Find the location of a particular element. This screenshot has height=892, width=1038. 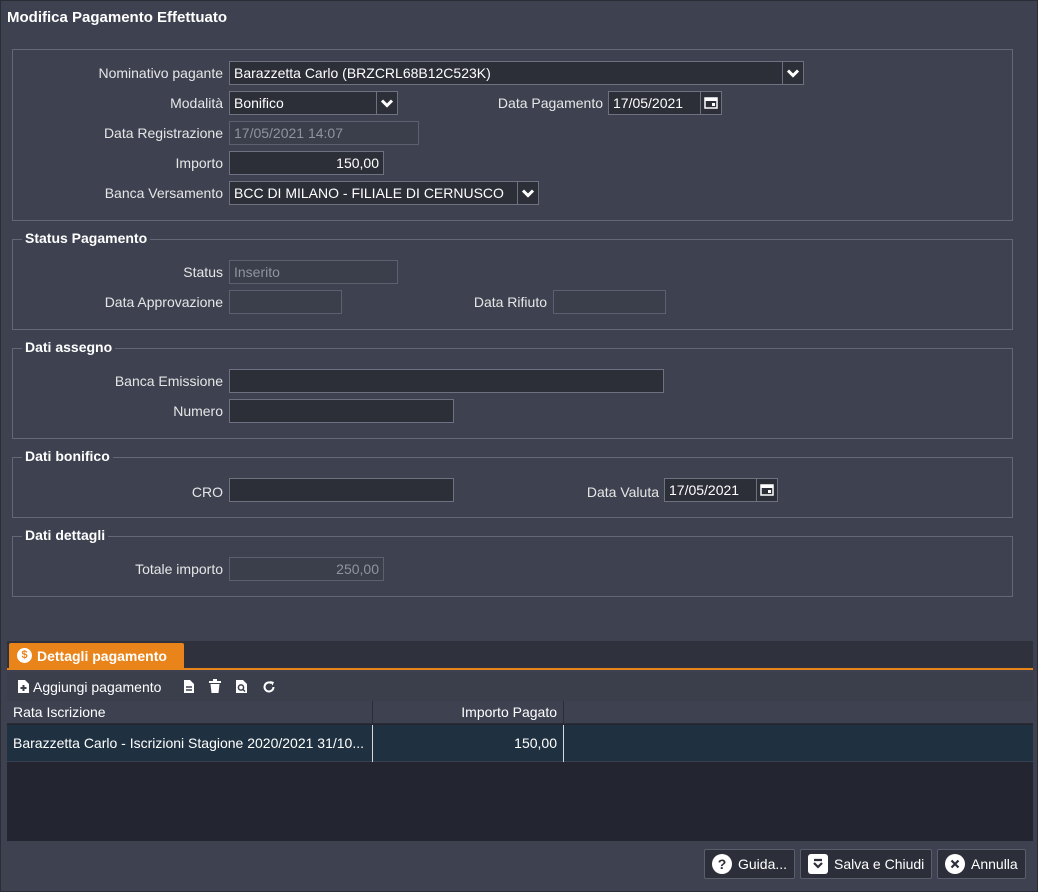

tab-bar: $ Dettagli pagamento is located at coordinates (520, 655).